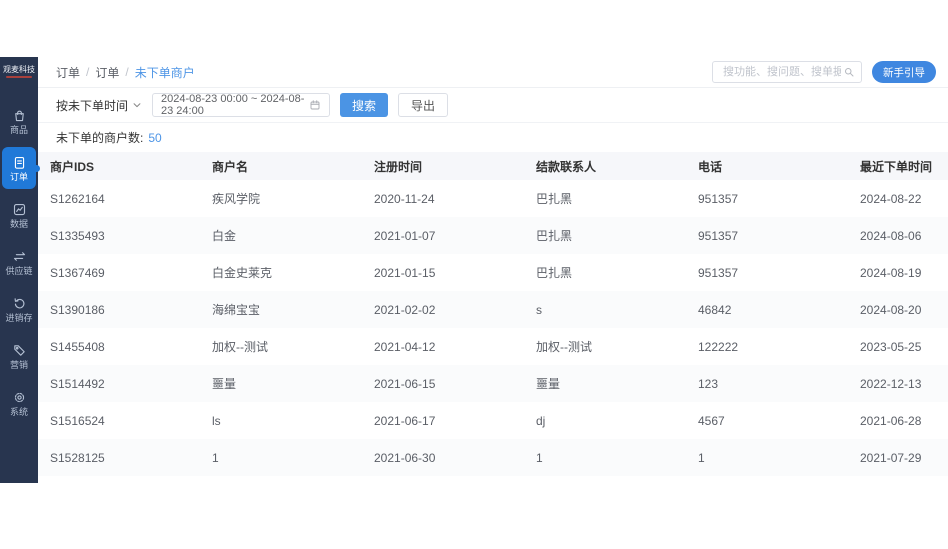 The width and height of the screenshot is (948, 549). Describe the element at coordinates (493, 166) in the screenshot. I see `table-header: 商户IDS 商户名 注册时间 结款联系人 电话 最近下单时间` at that location.